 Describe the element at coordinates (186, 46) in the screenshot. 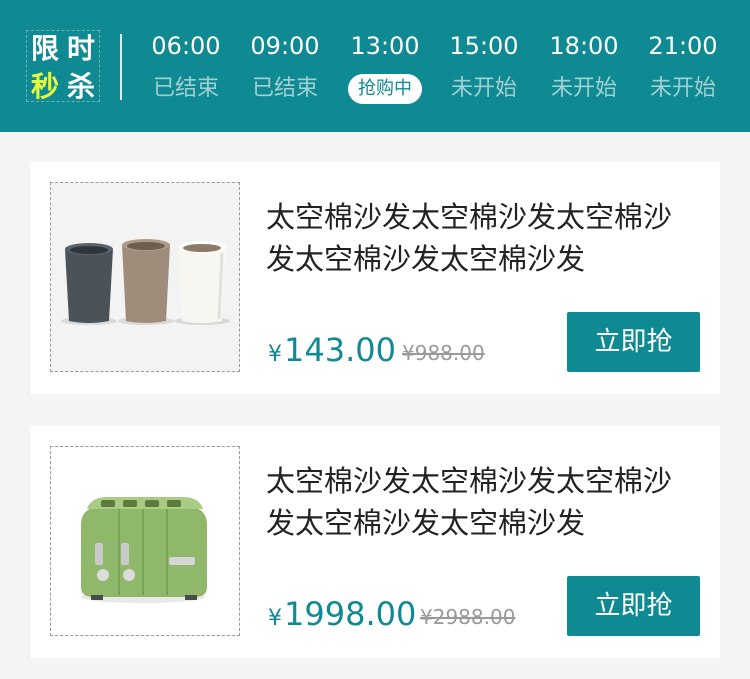

I see `slot-time: 06:00` at that location.